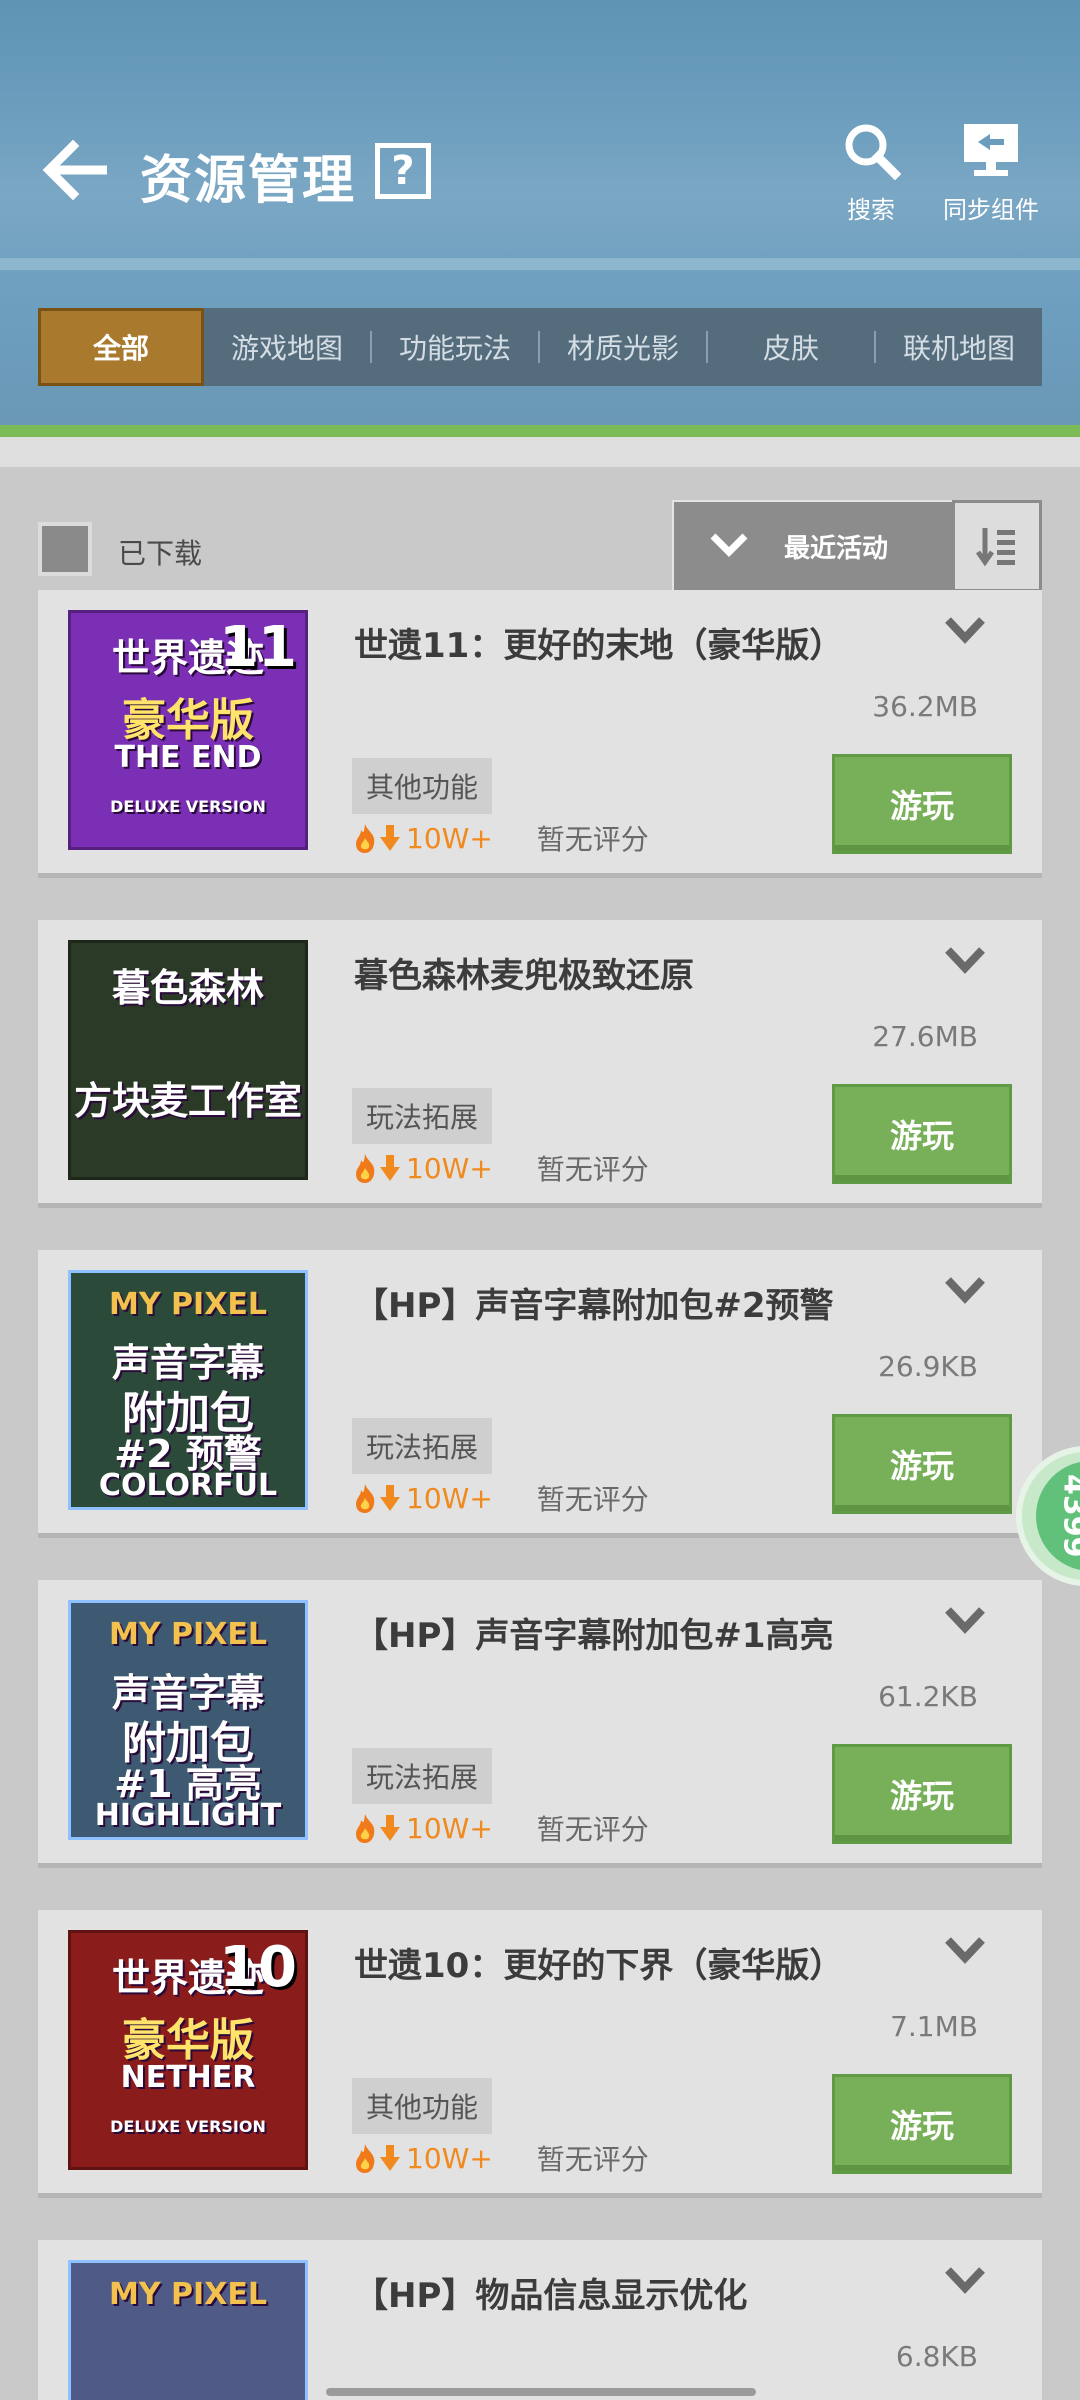  What do you see at coordinates (541, 2392) in the screenshot?
I see `scroll-indicator` at bounding box center [541, 2392].